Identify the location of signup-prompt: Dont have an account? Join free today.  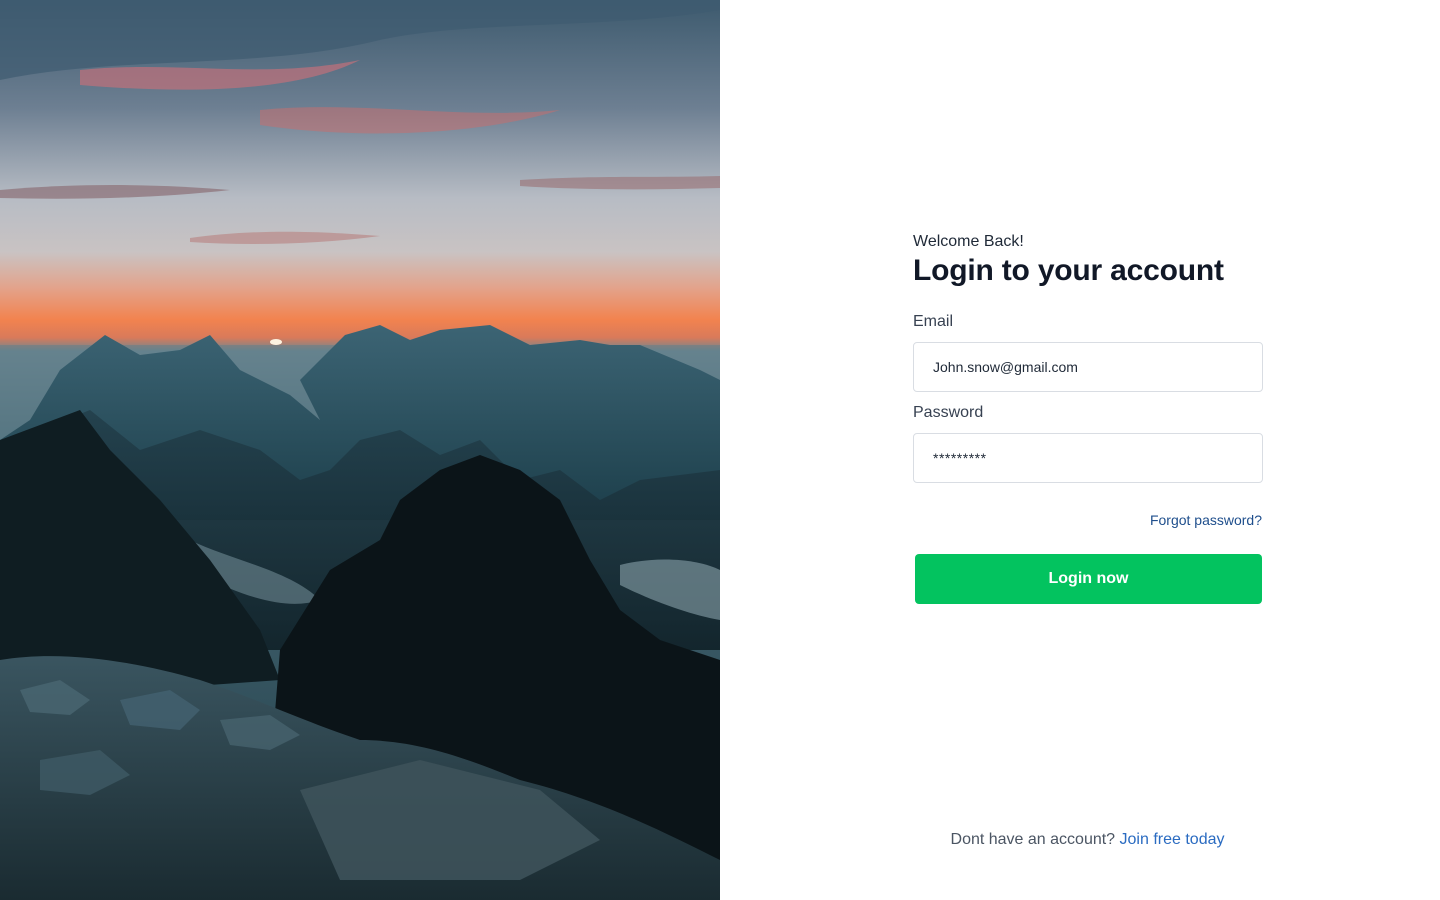
(1080, 840).